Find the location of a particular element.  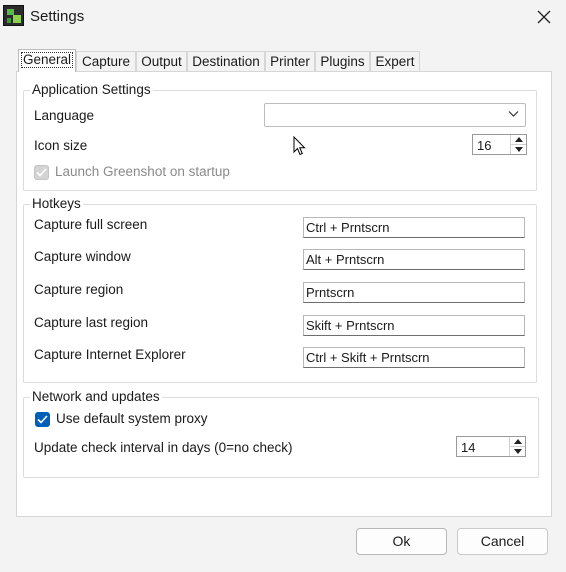

icon-size-value: 16 is located at coordinates (484, 145).